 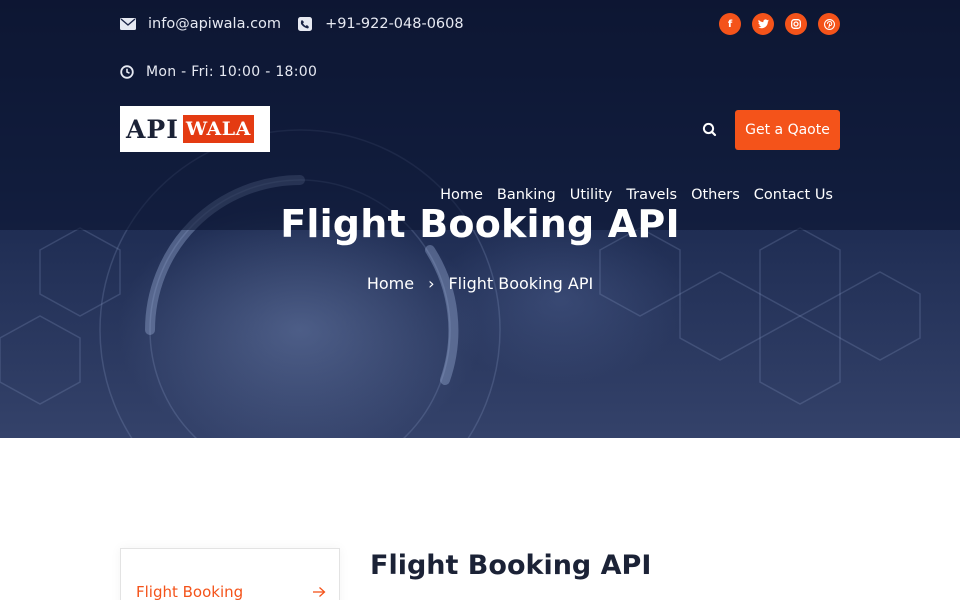 What do you see at coordinates (127, 72) in the screenshot?
I see `clock-icon` at bounding box center [127, 72].